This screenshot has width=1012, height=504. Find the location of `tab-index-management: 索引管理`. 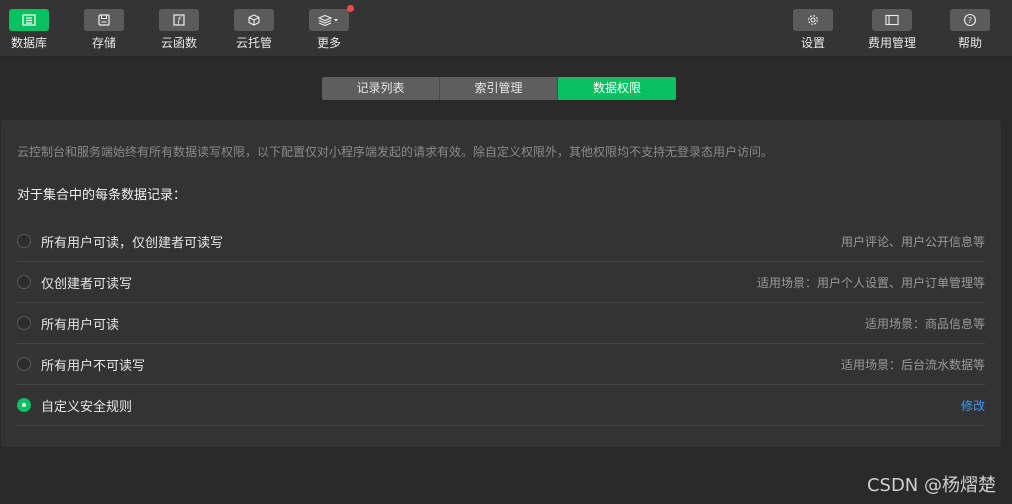

tab-index-management: 索引管理 is located at coordinates (499, 88).